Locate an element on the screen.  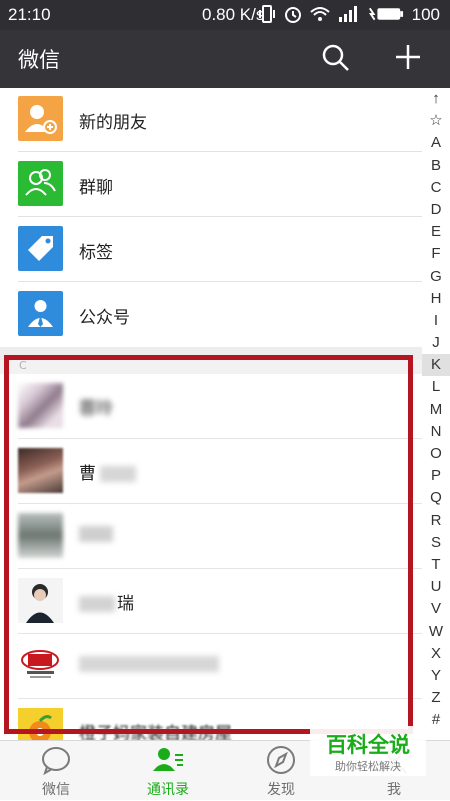
net-speed: 0.80 K/s is located at coordinates (233, 14).